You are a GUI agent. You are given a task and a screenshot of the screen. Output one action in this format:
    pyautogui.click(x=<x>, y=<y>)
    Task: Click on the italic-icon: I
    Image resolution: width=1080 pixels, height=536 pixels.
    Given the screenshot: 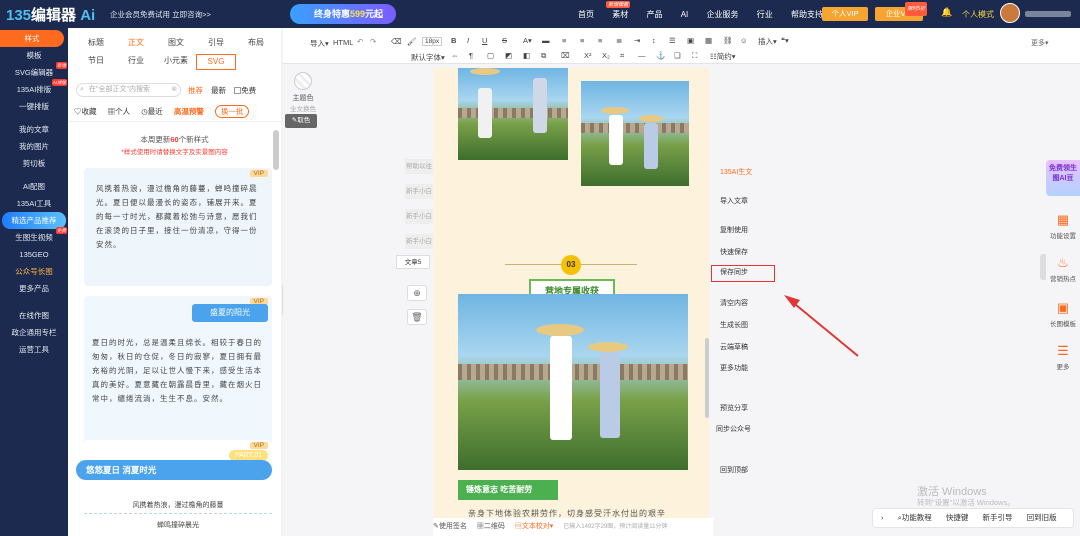 What is the action you would take?
    pyautogui.click(x=468, y=40)
    